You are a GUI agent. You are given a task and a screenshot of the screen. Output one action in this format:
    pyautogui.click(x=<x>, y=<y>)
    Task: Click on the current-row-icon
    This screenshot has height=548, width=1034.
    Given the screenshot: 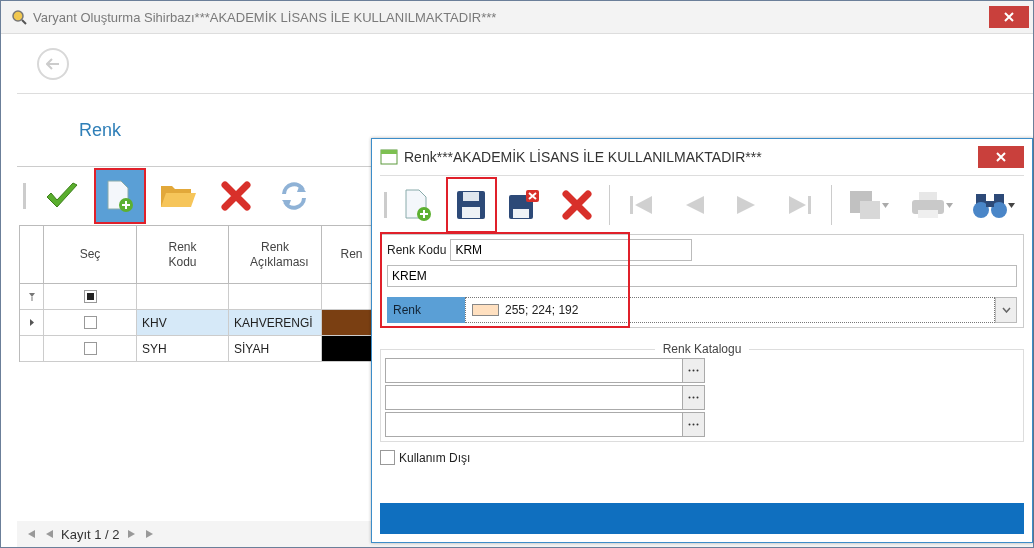 What is the action you would take?
    pyautogui.click(x=31, y=322)
    